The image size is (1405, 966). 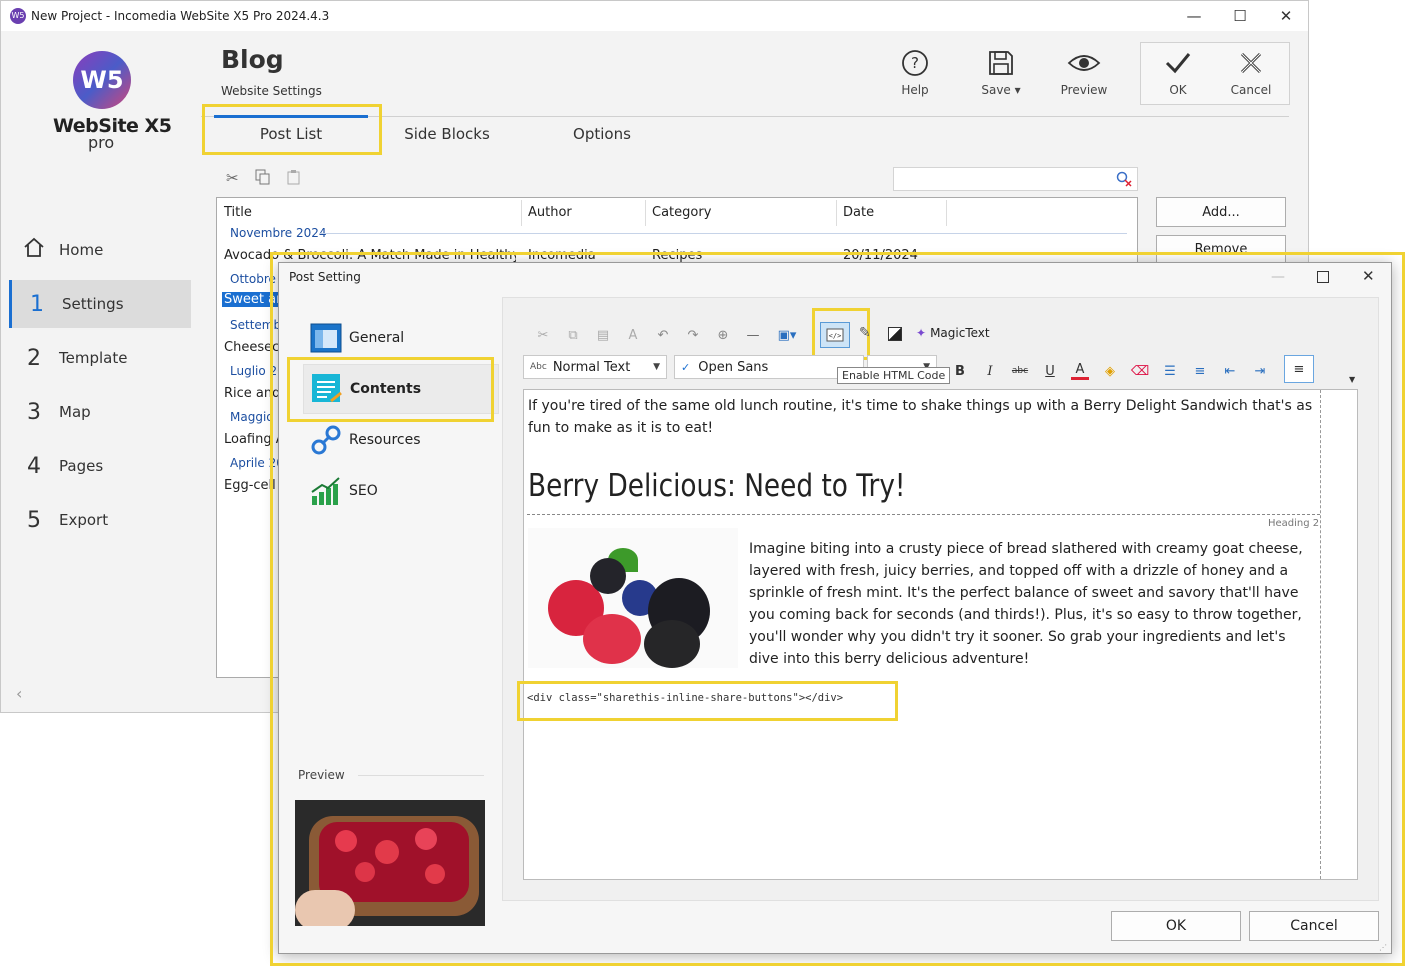 I want to click on preview-label: Preview, so click(x=1084, y=90).